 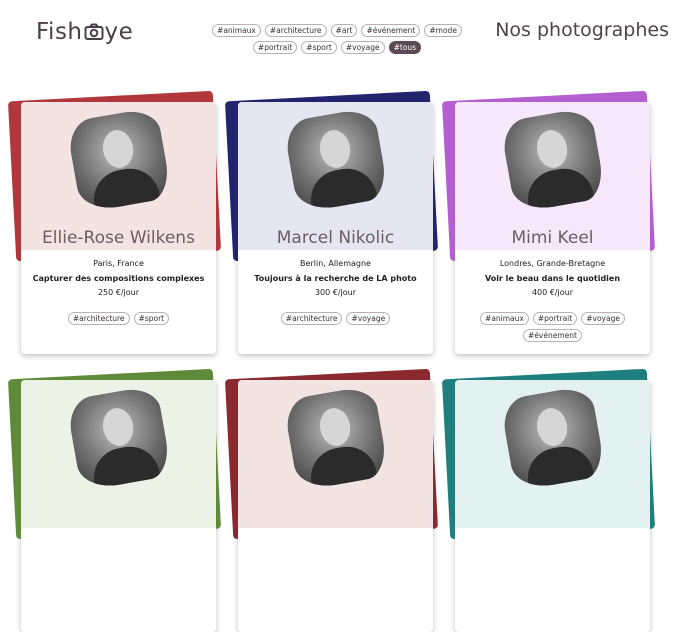 What do you see at coordinates (335, 263) in the screenshot?
I see `photographer-location: Berlin, Allemagne` at bounding box center [335, 263].